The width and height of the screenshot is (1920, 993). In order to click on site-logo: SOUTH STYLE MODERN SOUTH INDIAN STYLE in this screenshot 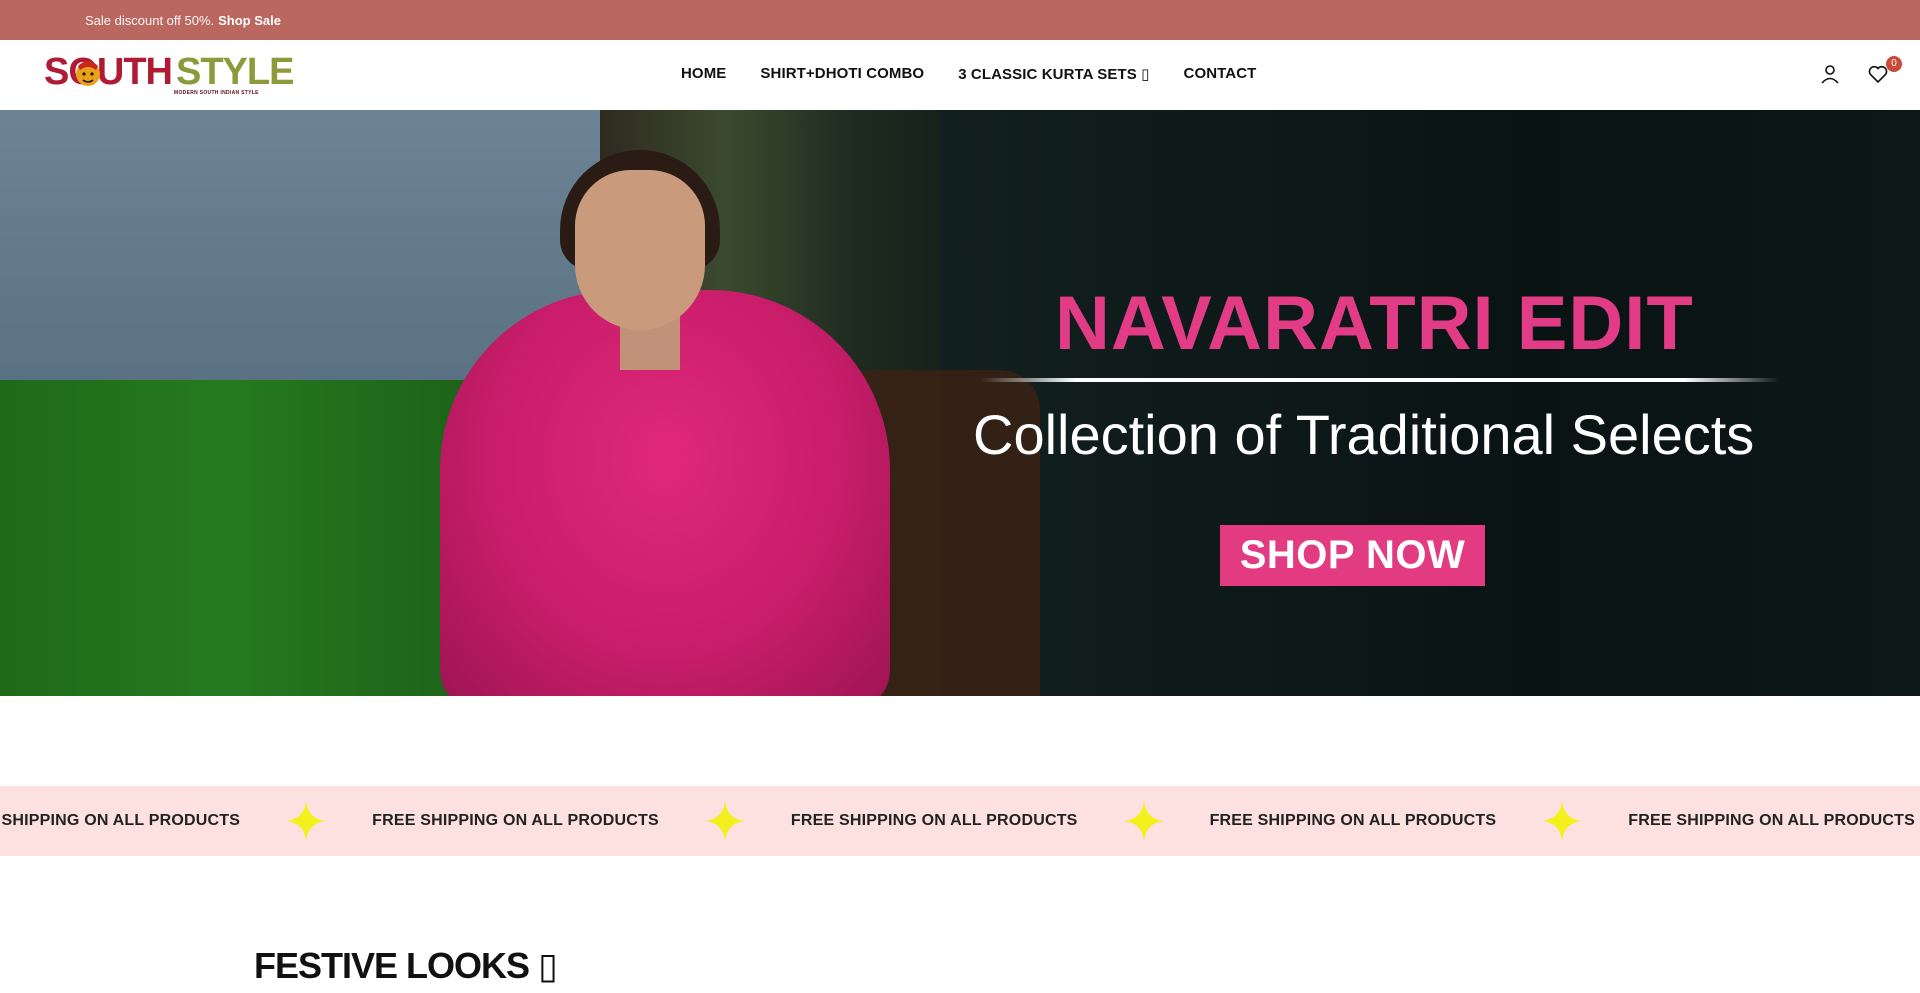, I will do `click(169, 75)`.